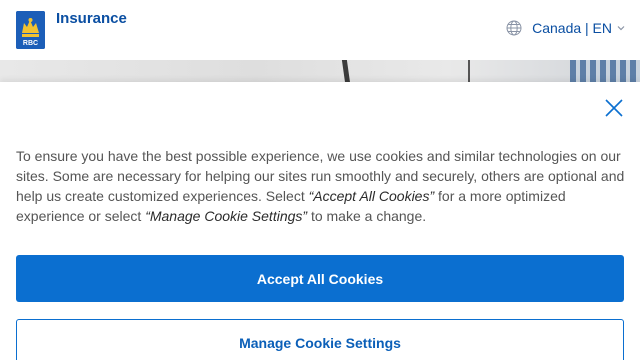 The width and height of the screenshot is (640, 360). I want to click on chevron-down-icon, so click(621, 28).